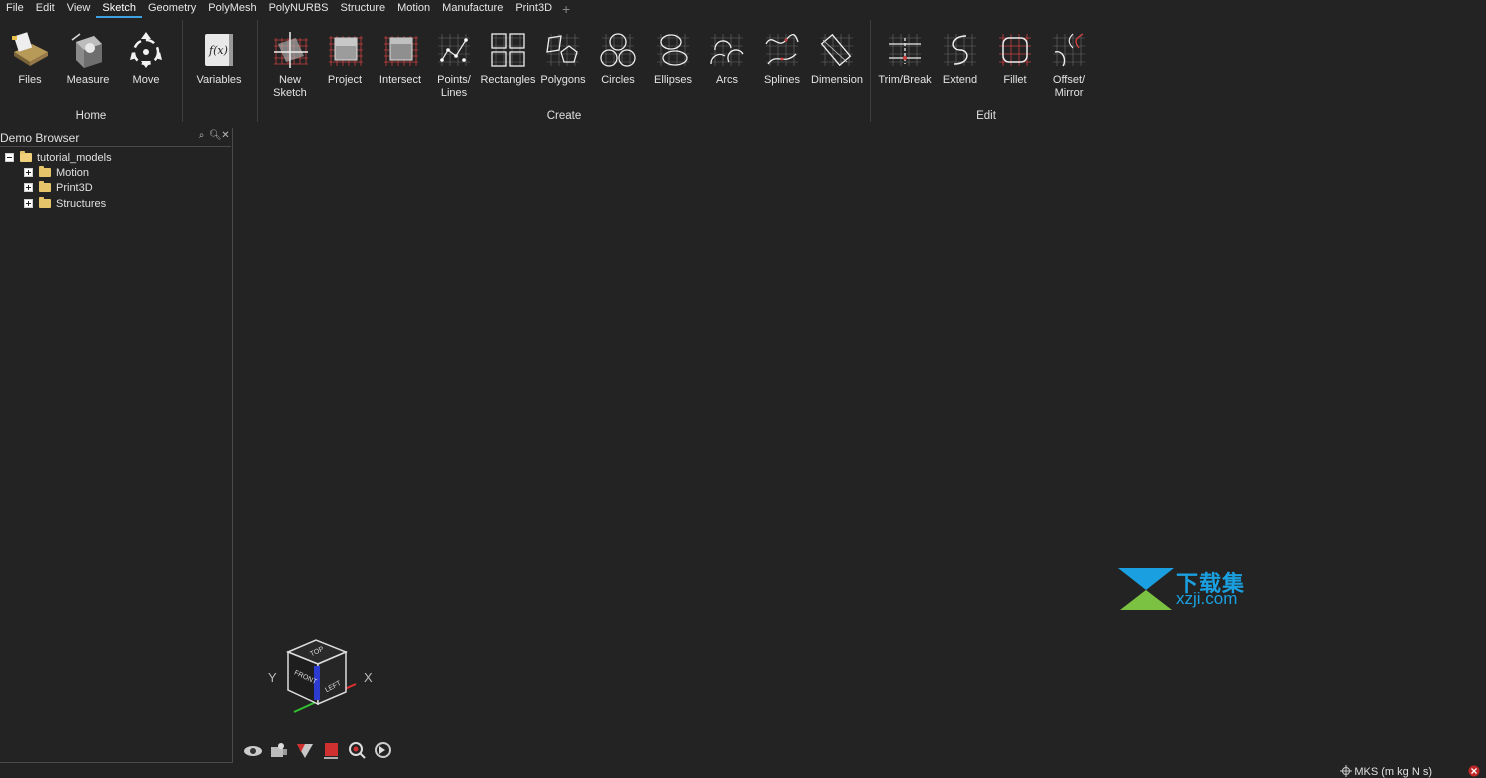 This screenshot has height=778, width=1486. Describe the element at coordinates (1069, 86) in the screenshot. I see `offset-mirror-label: Offset/ Mirror` at that location.